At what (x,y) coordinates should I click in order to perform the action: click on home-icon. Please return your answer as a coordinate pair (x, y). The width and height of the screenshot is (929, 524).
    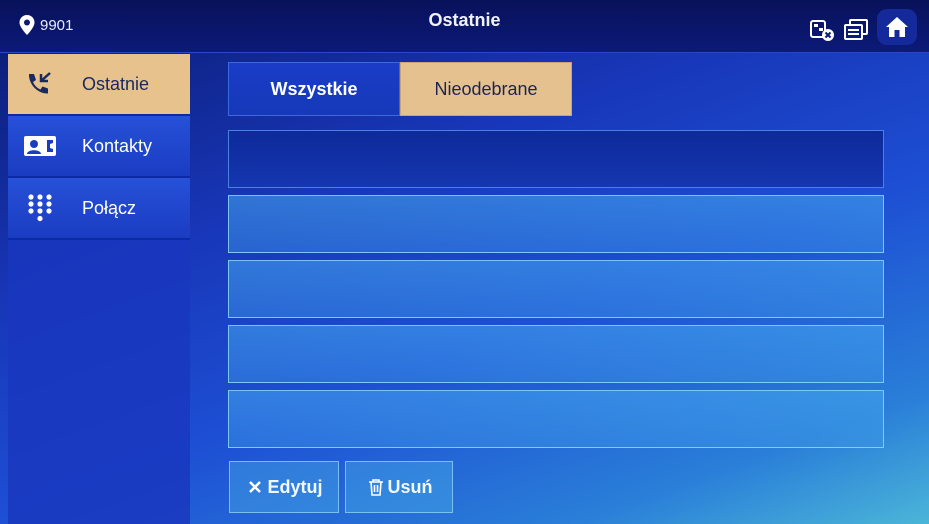
    Looking at the image, I should click on (897, 27).